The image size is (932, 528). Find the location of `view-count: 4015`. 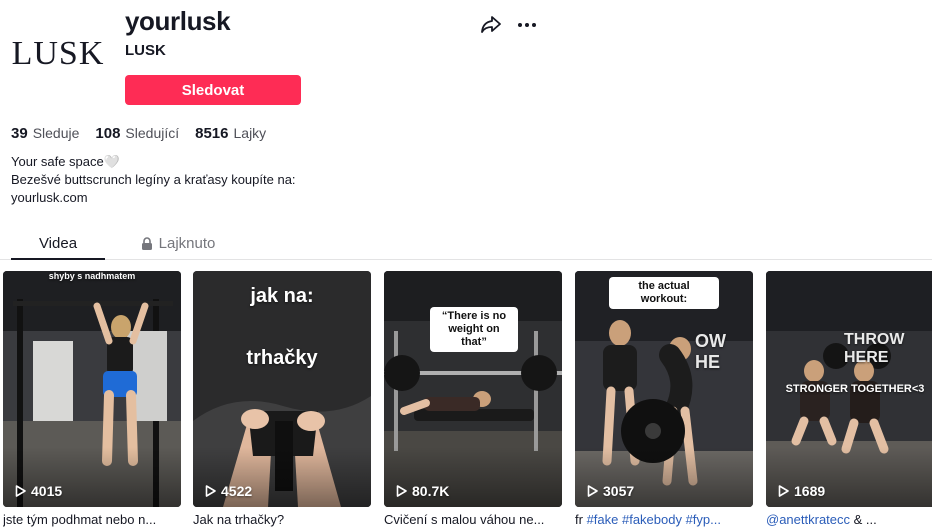

view-count: 4015 is located at coordinates (38, 491).